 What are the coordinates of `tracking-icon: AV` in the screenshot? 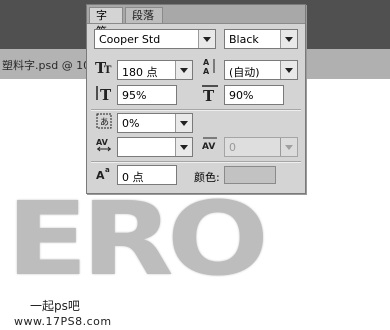 It's located at (210, 145).